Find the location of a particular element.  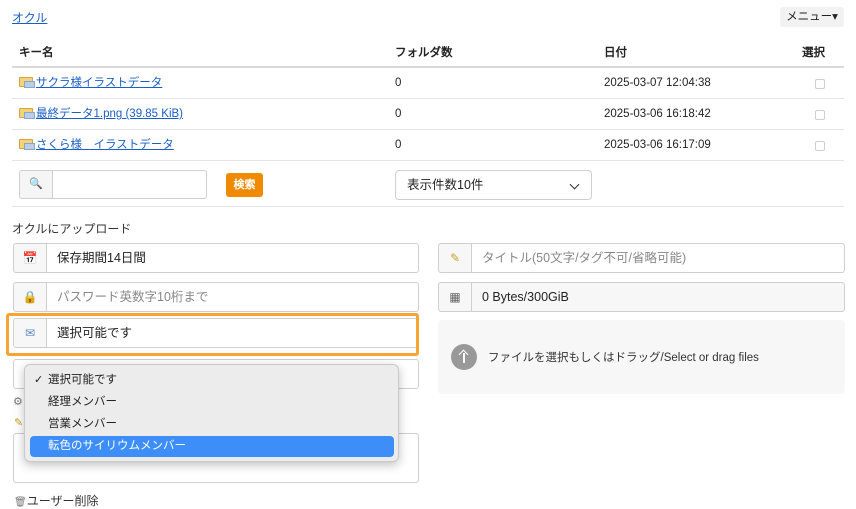

calendar-icon: 📅 is located at coordinates (30, 258).